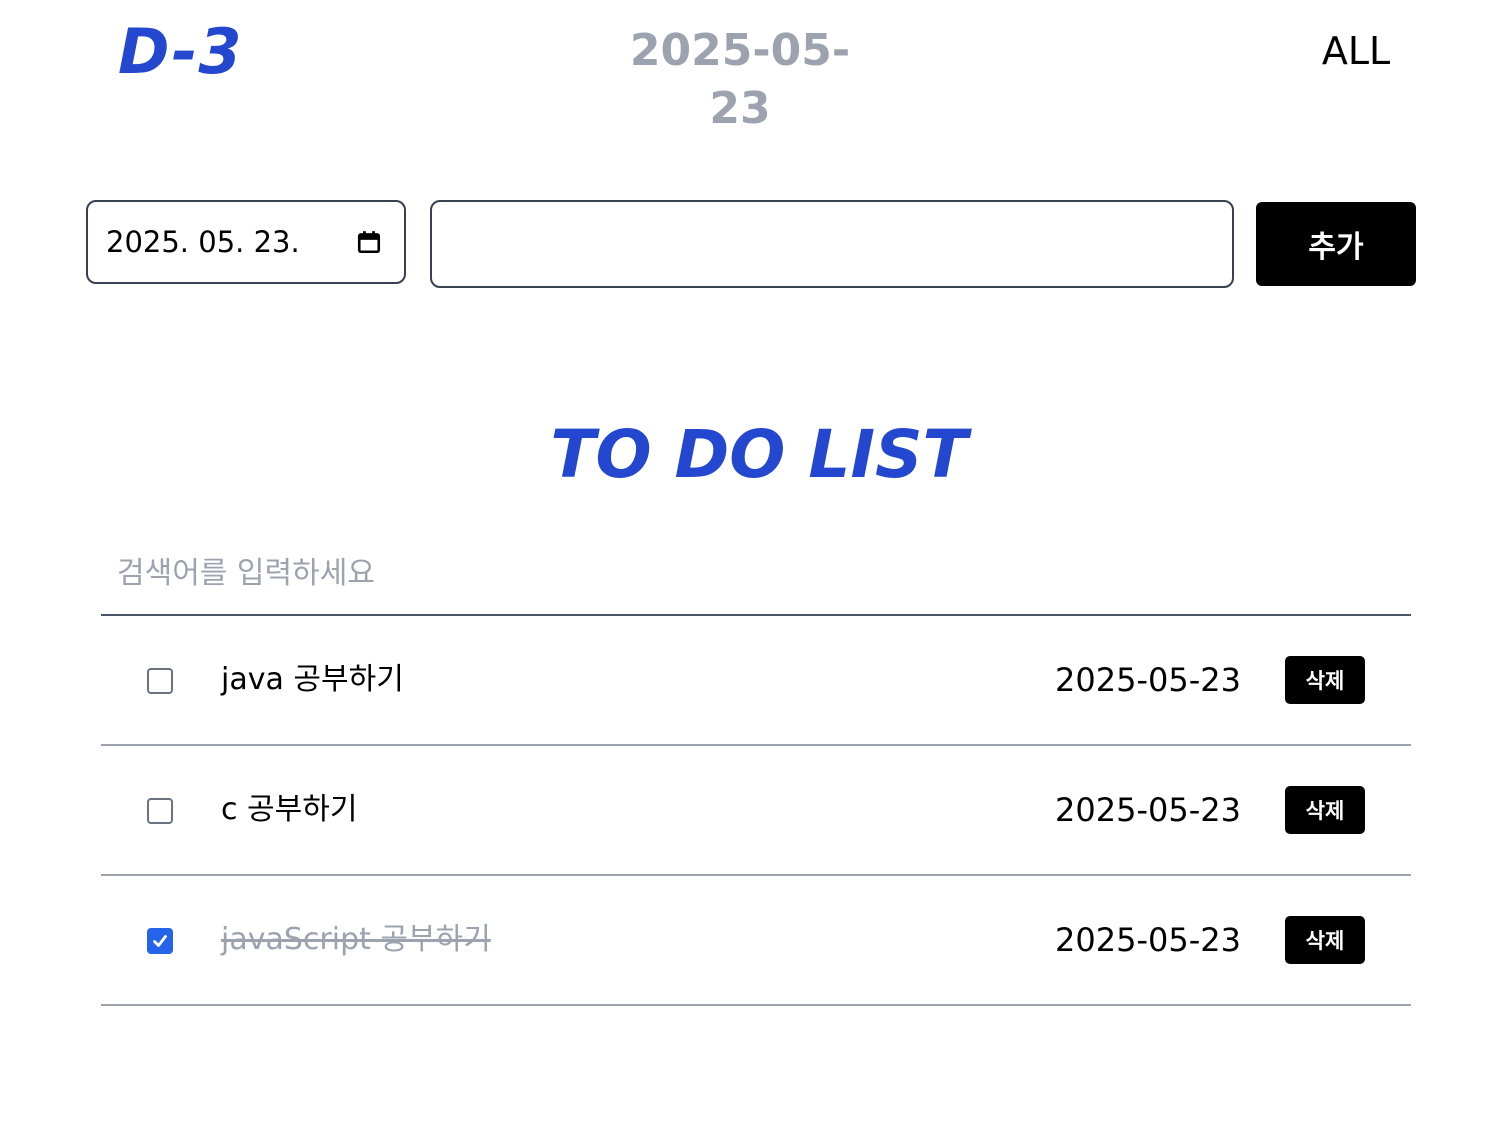 This screenshot has height=1136, width=1504. I want to click on todo-item: java 공부하기 2025-05-23 삭제, so click(756, 681).